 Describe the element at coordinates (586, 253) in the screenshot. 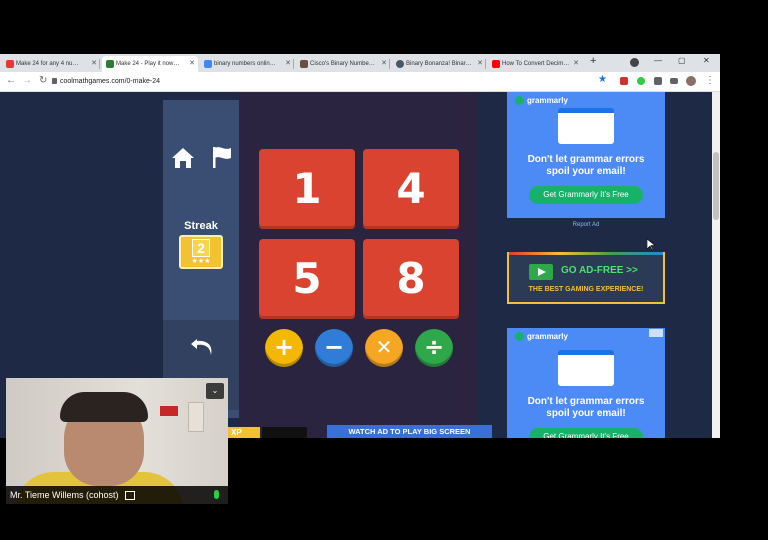

I see `rainbow-strip` at that location.